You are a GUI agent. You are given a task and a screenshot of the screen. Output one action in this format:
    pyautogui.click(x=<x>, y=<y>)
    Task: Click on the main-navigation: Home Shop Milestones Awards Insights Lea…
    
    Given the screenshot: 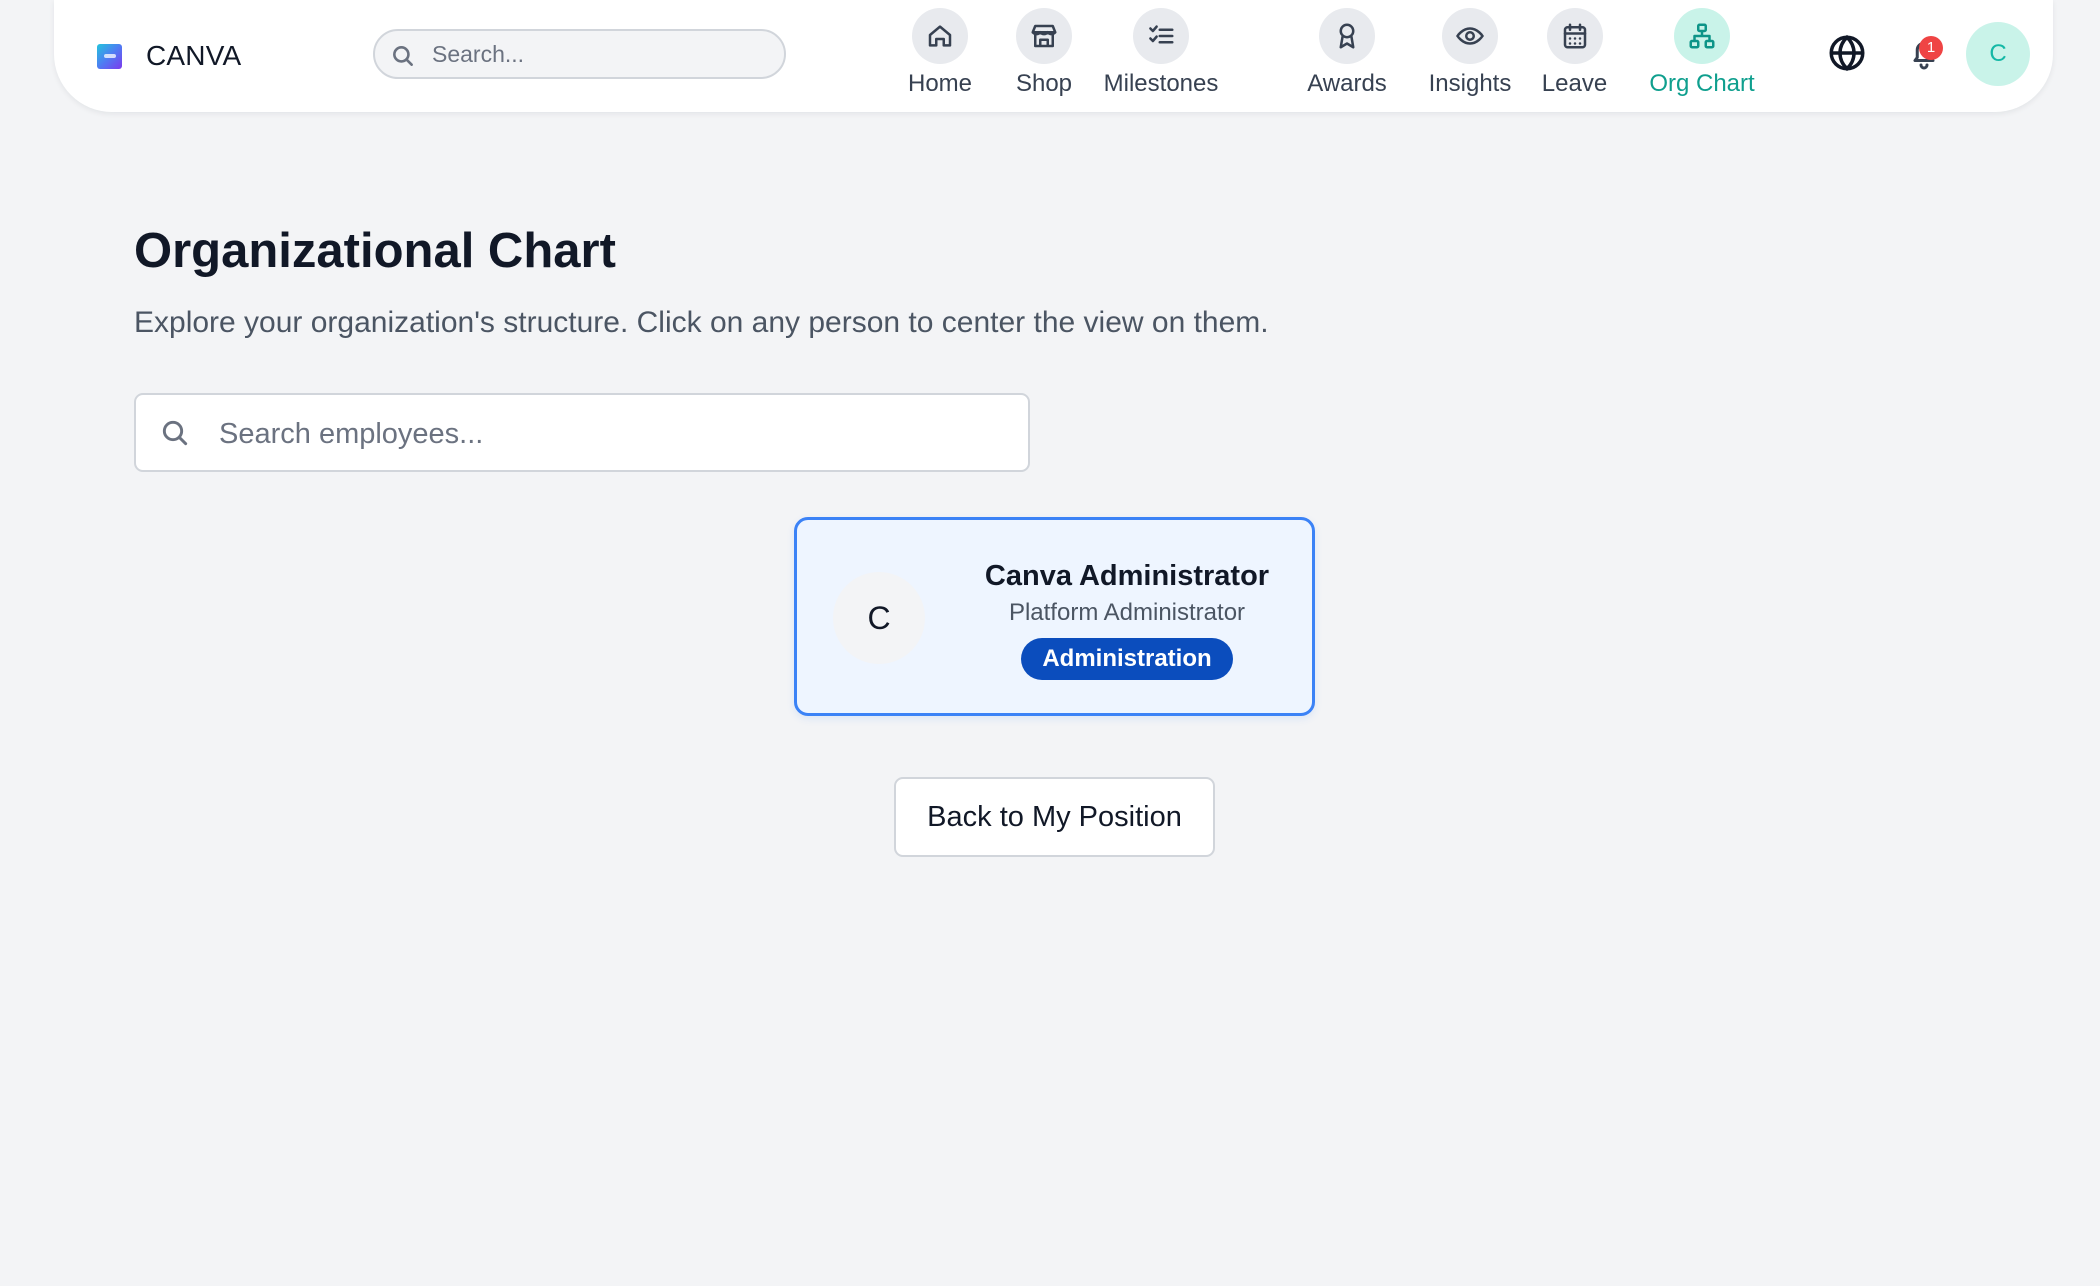 What is the action you would take?
    pyautogui.click(x=1053, y=56)
    